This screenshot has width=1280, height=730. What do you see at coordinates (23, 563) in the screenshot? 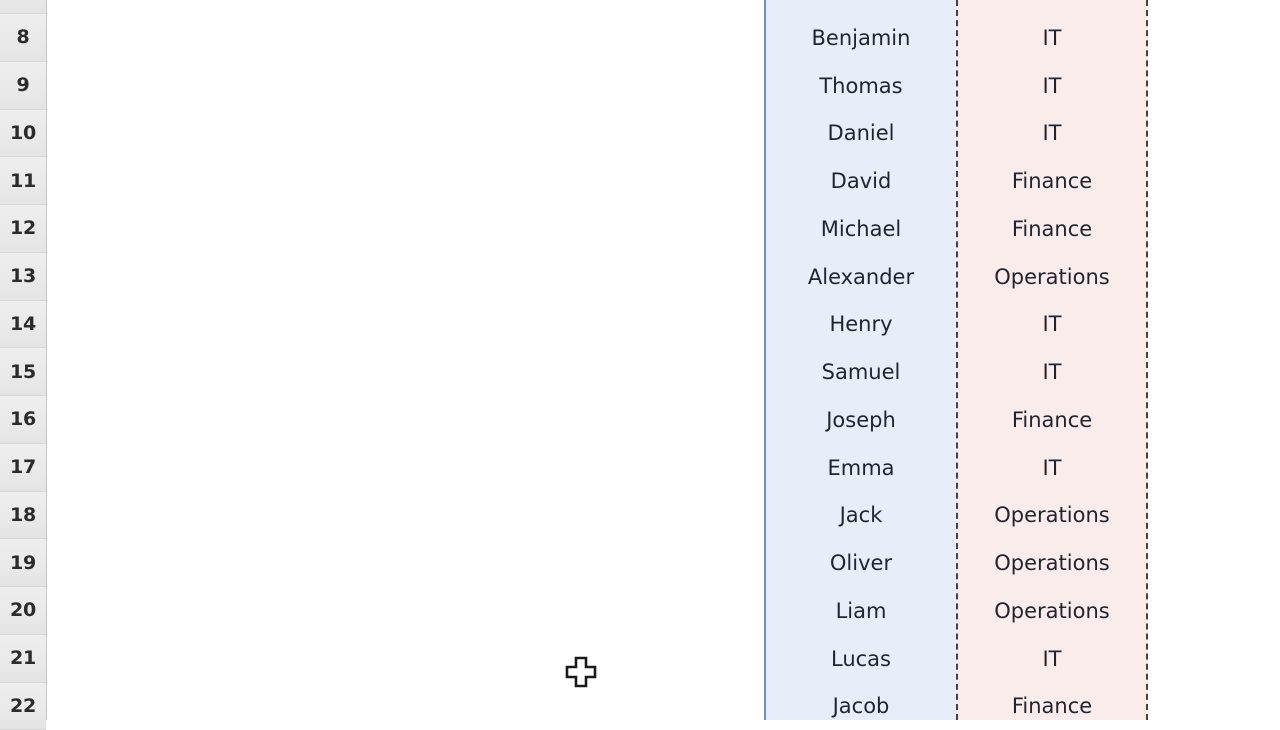
I see `row-header-cell: 19` at bounding box center [23, 563].